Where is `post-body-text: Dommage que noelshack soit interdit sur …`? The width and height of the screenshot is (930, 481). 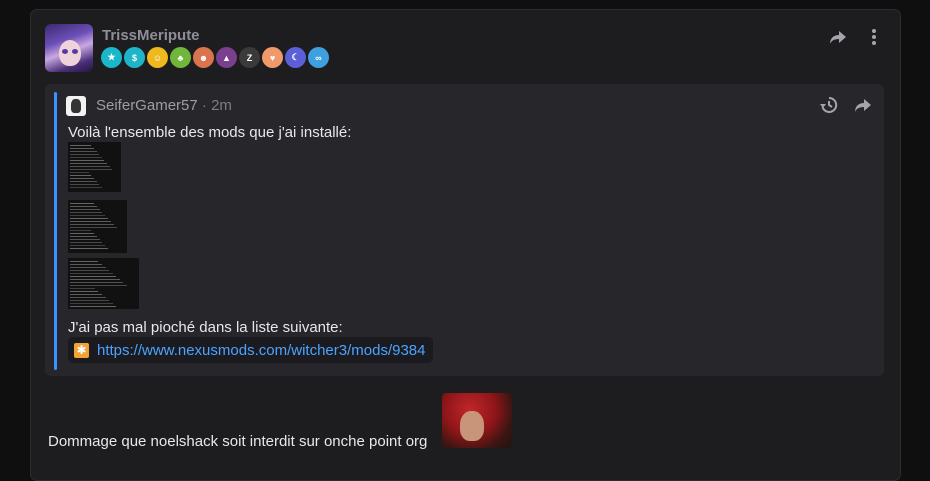
post-body-text: Dommage que noelshack soit interdit sur … is located at coordinates (238, 441).